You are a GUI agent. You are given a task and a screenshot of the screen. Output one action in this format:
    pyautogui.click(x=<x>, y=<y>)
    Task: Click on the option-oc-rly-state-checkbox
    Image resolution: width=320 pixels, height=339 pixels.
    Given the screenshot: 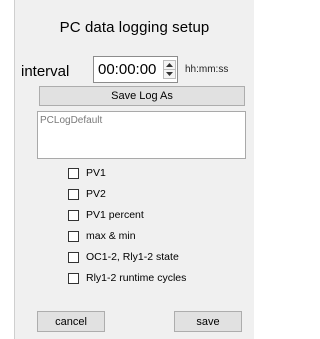 What is the action you would take?
    pyautogui.click(x=73, y=257)
    